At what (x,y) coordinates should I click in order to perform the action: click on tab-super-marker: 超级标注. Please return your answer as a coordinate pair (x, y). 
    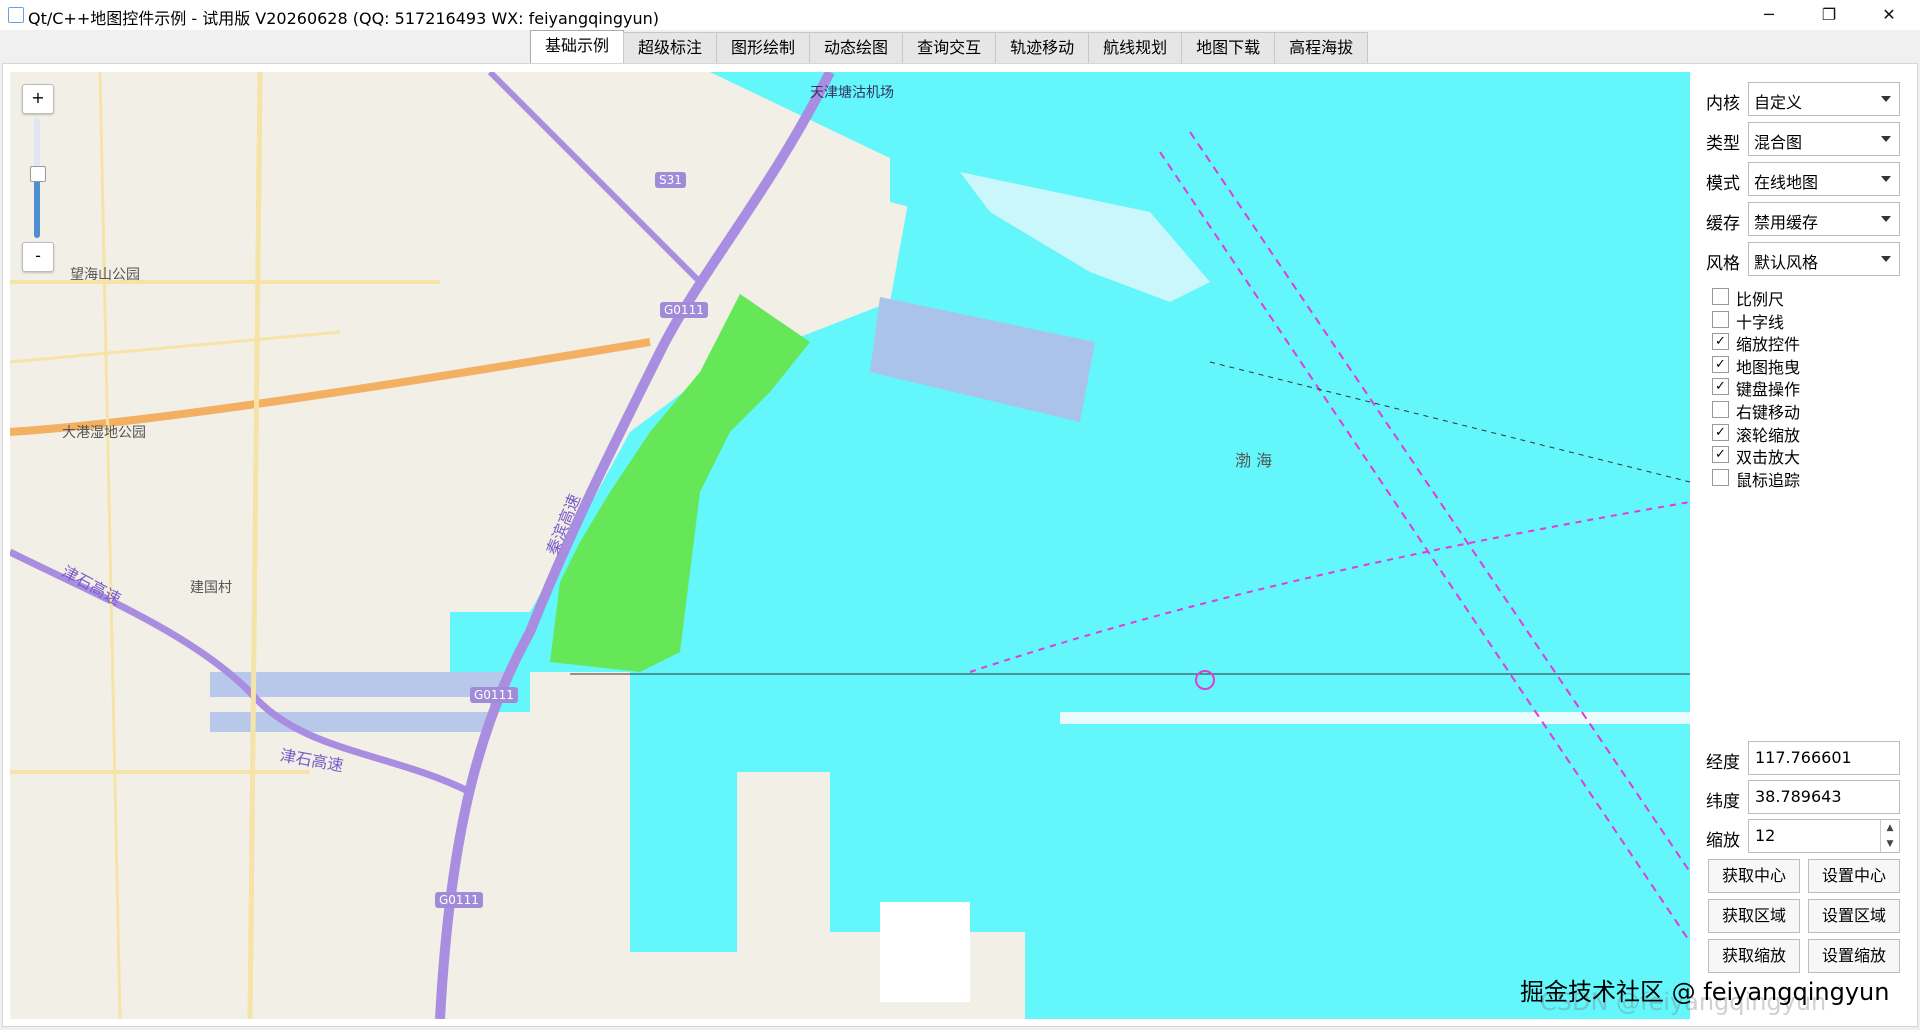
    Looking at the image, I should click on (670, 47).